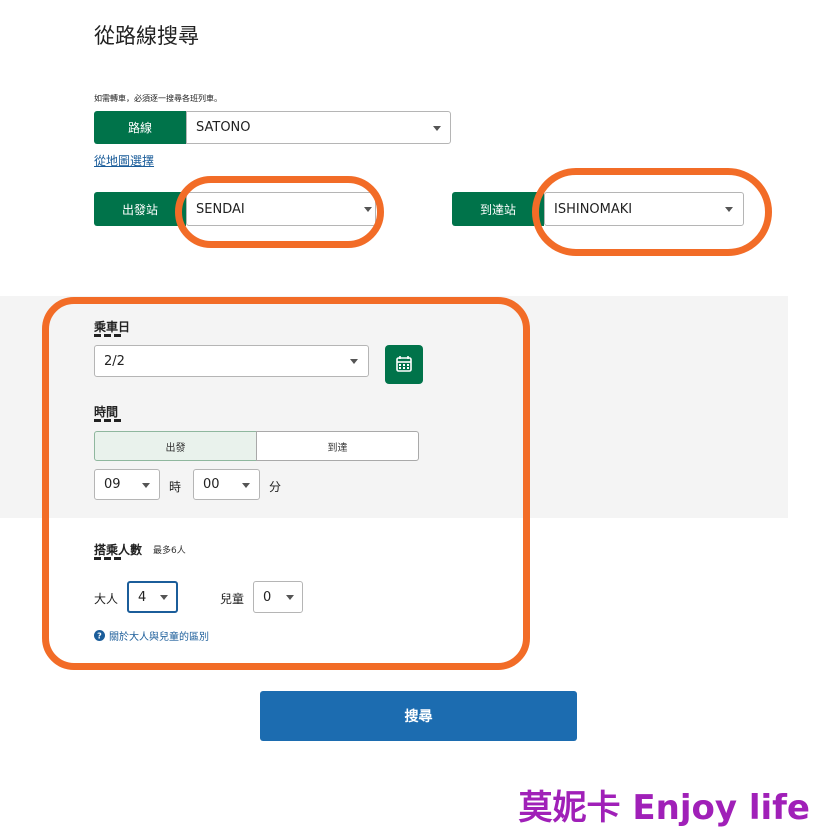  I want to click on arrival-label: 到達站, so click(498, 209).